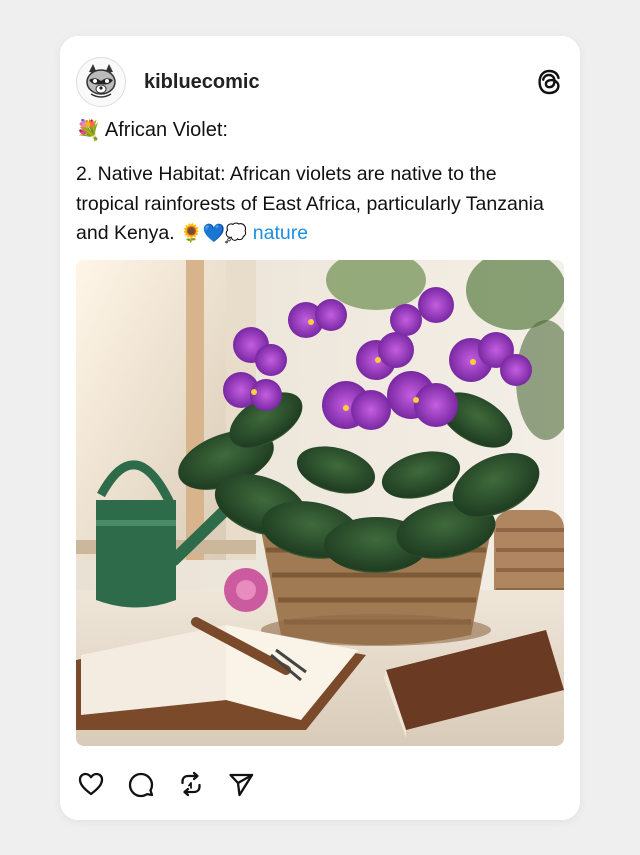  I want to click on heart-icon, so click(91, 784).